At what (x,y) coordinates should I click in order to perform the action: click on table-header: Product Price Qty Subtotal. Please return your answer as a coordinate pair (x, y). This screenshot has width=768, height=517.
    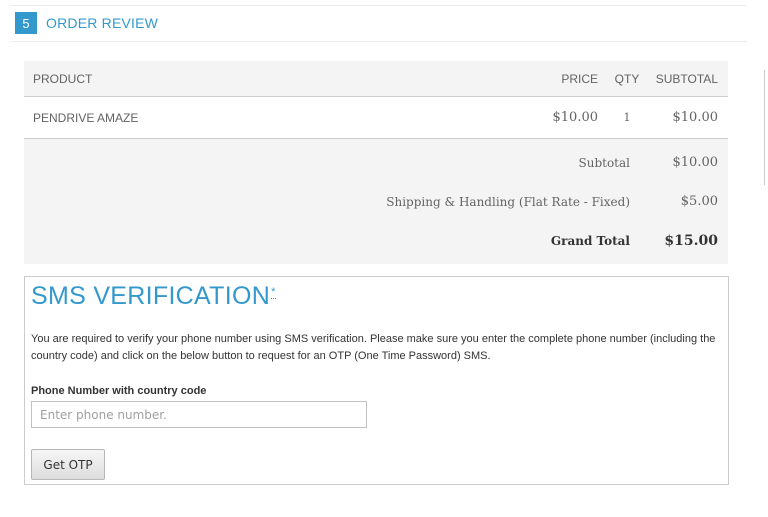
    Looking at the image, I should click on (376, 79).